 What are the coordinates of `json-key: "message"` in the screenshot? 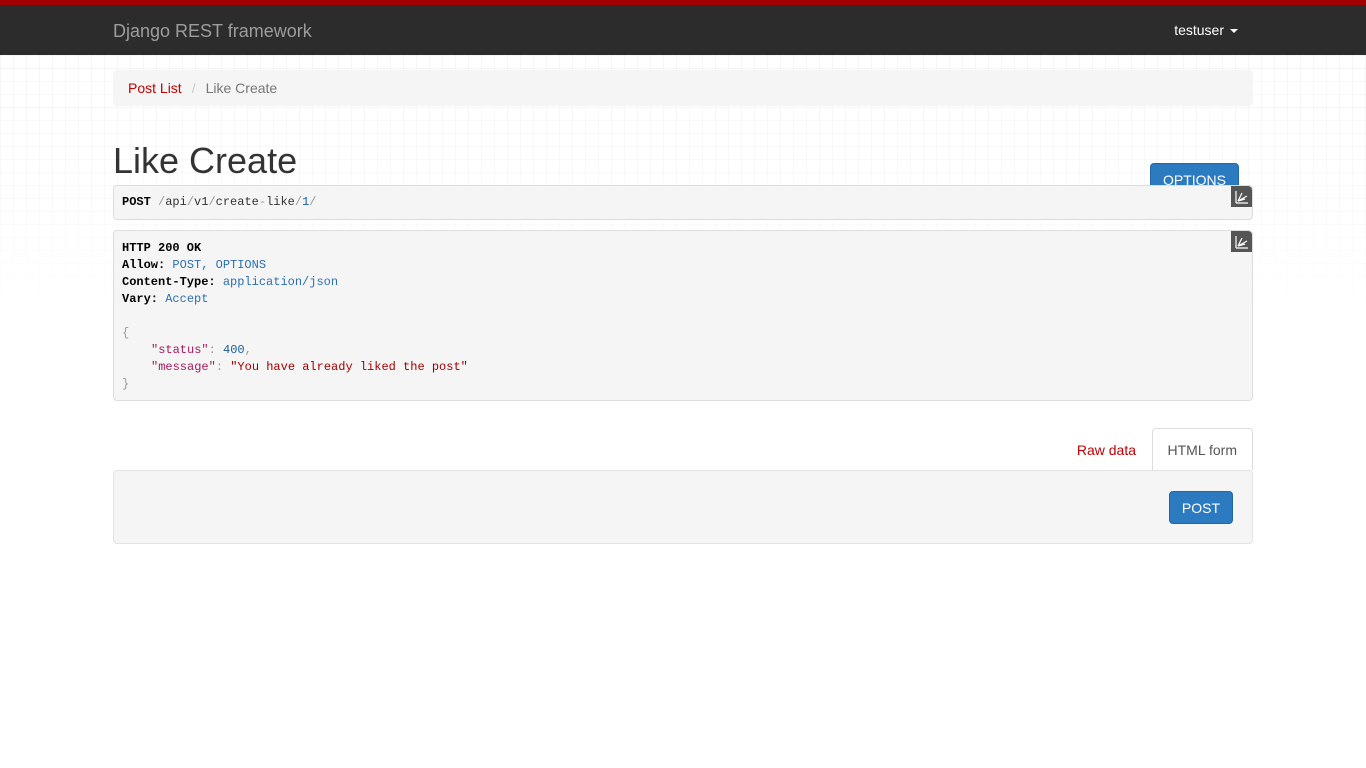 It's located at (183, 367).